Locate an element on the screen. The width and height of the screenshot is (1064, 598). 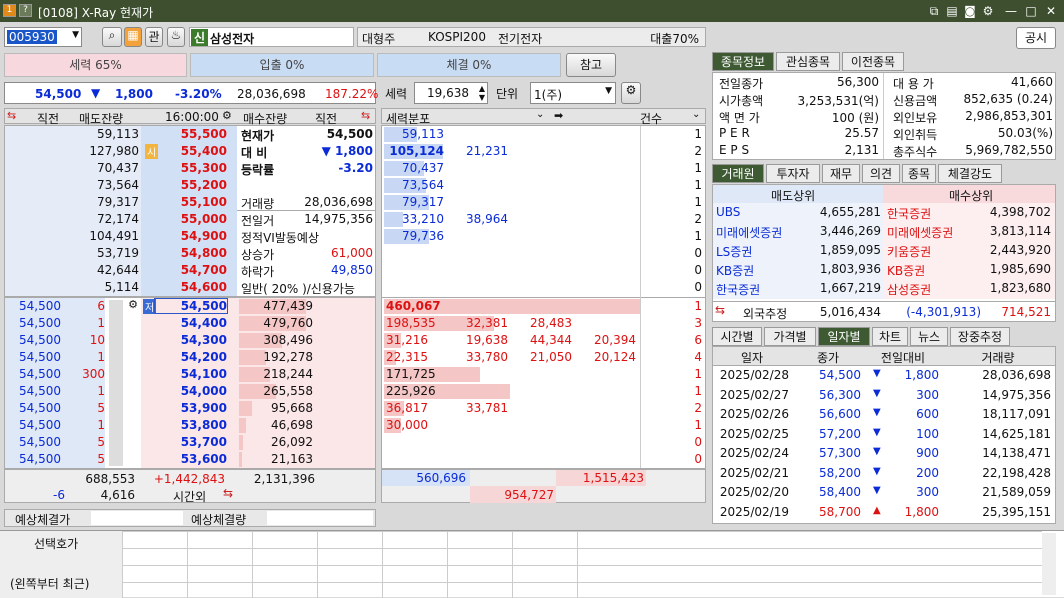
orderbook-header: ⇆ 직전 매도잔량 16:00:00 ⚙ 매수잔량 직전 ⇆ is located at coordinates (190, 117).